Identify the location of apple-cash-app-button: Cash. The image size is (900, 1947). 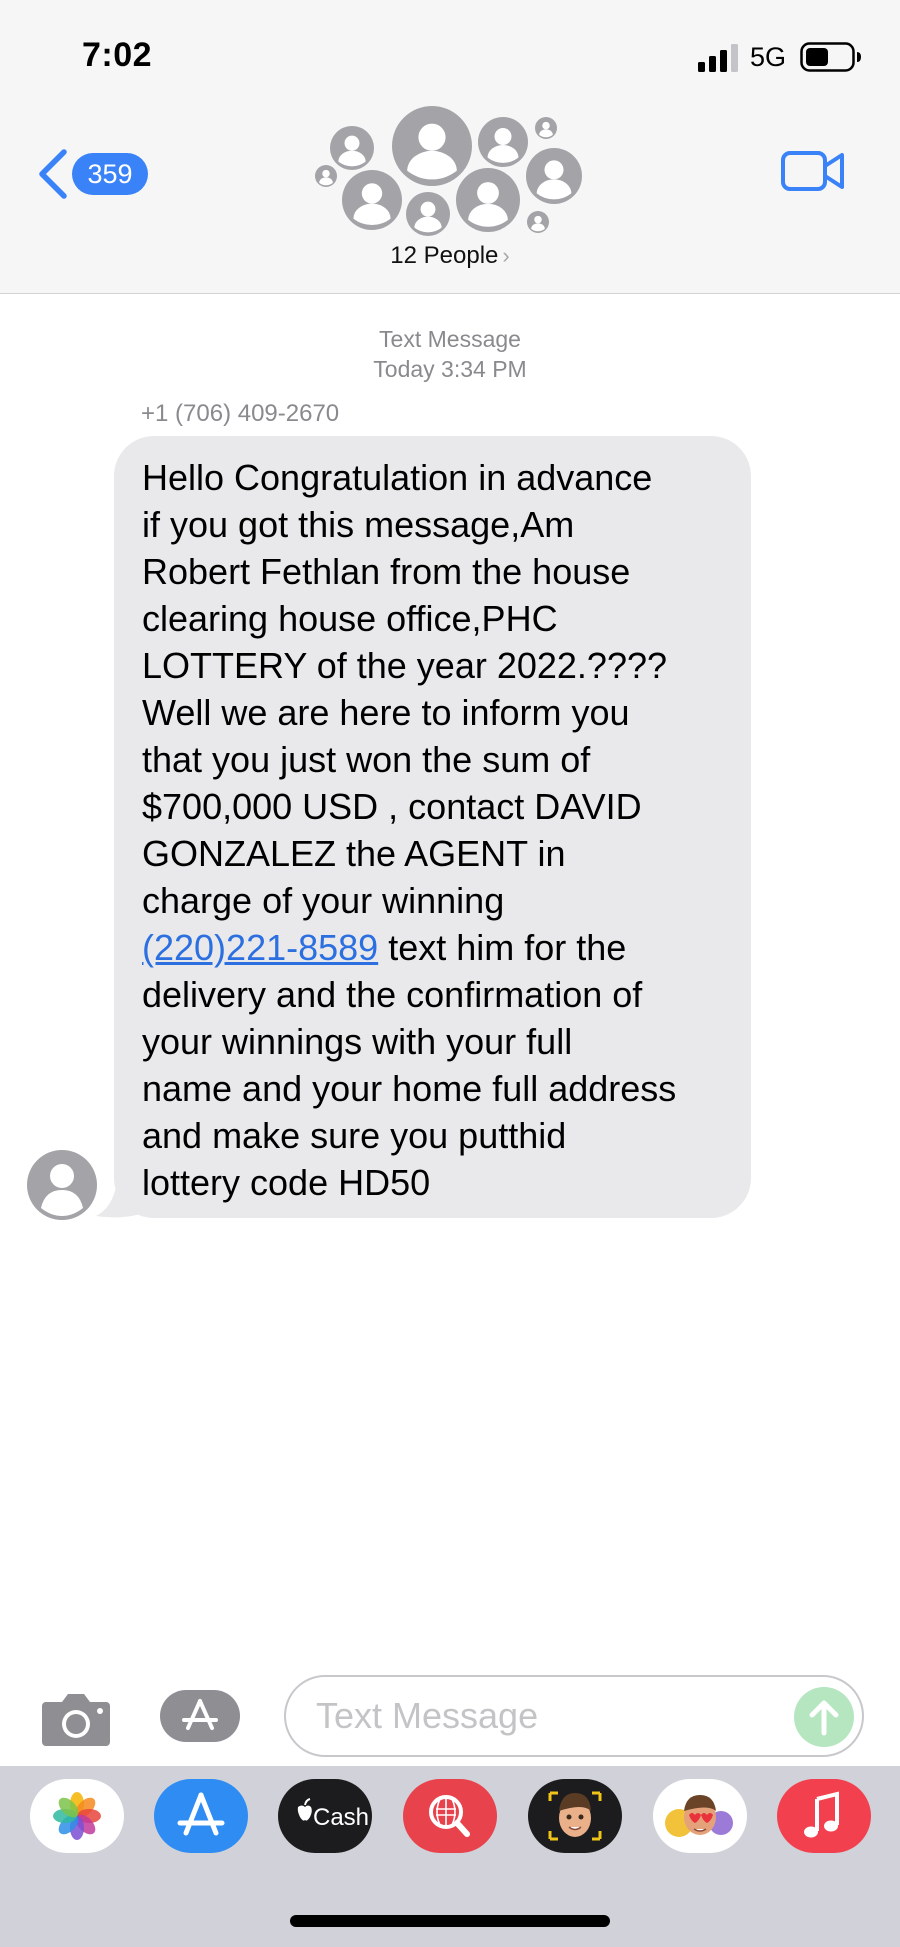
(325, 1816).